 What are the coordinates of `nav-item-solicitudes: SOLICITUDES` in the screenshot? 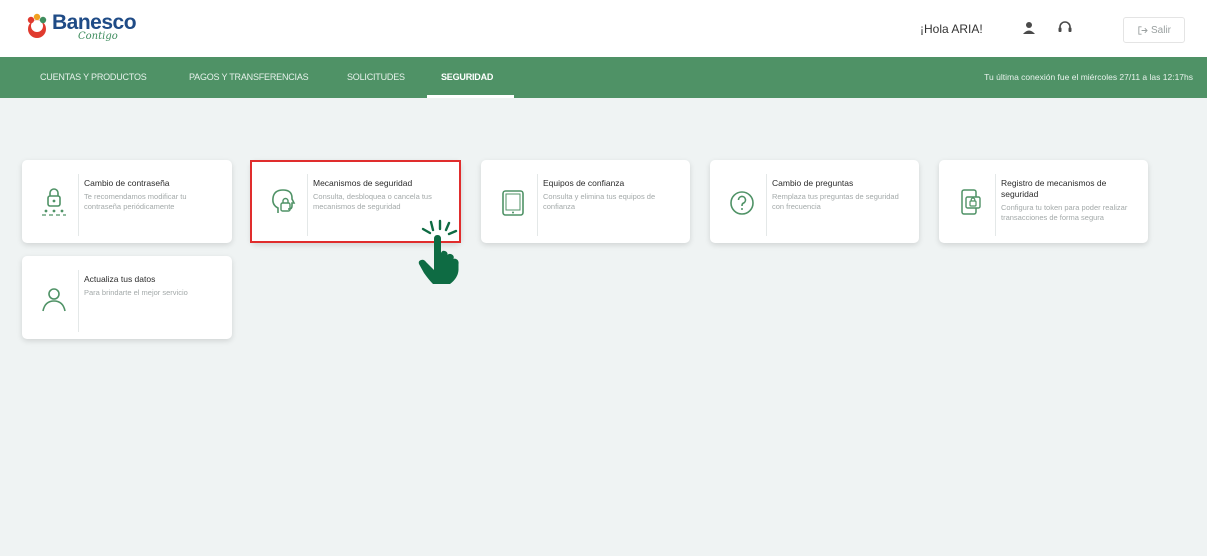 It's located at (376, 77).